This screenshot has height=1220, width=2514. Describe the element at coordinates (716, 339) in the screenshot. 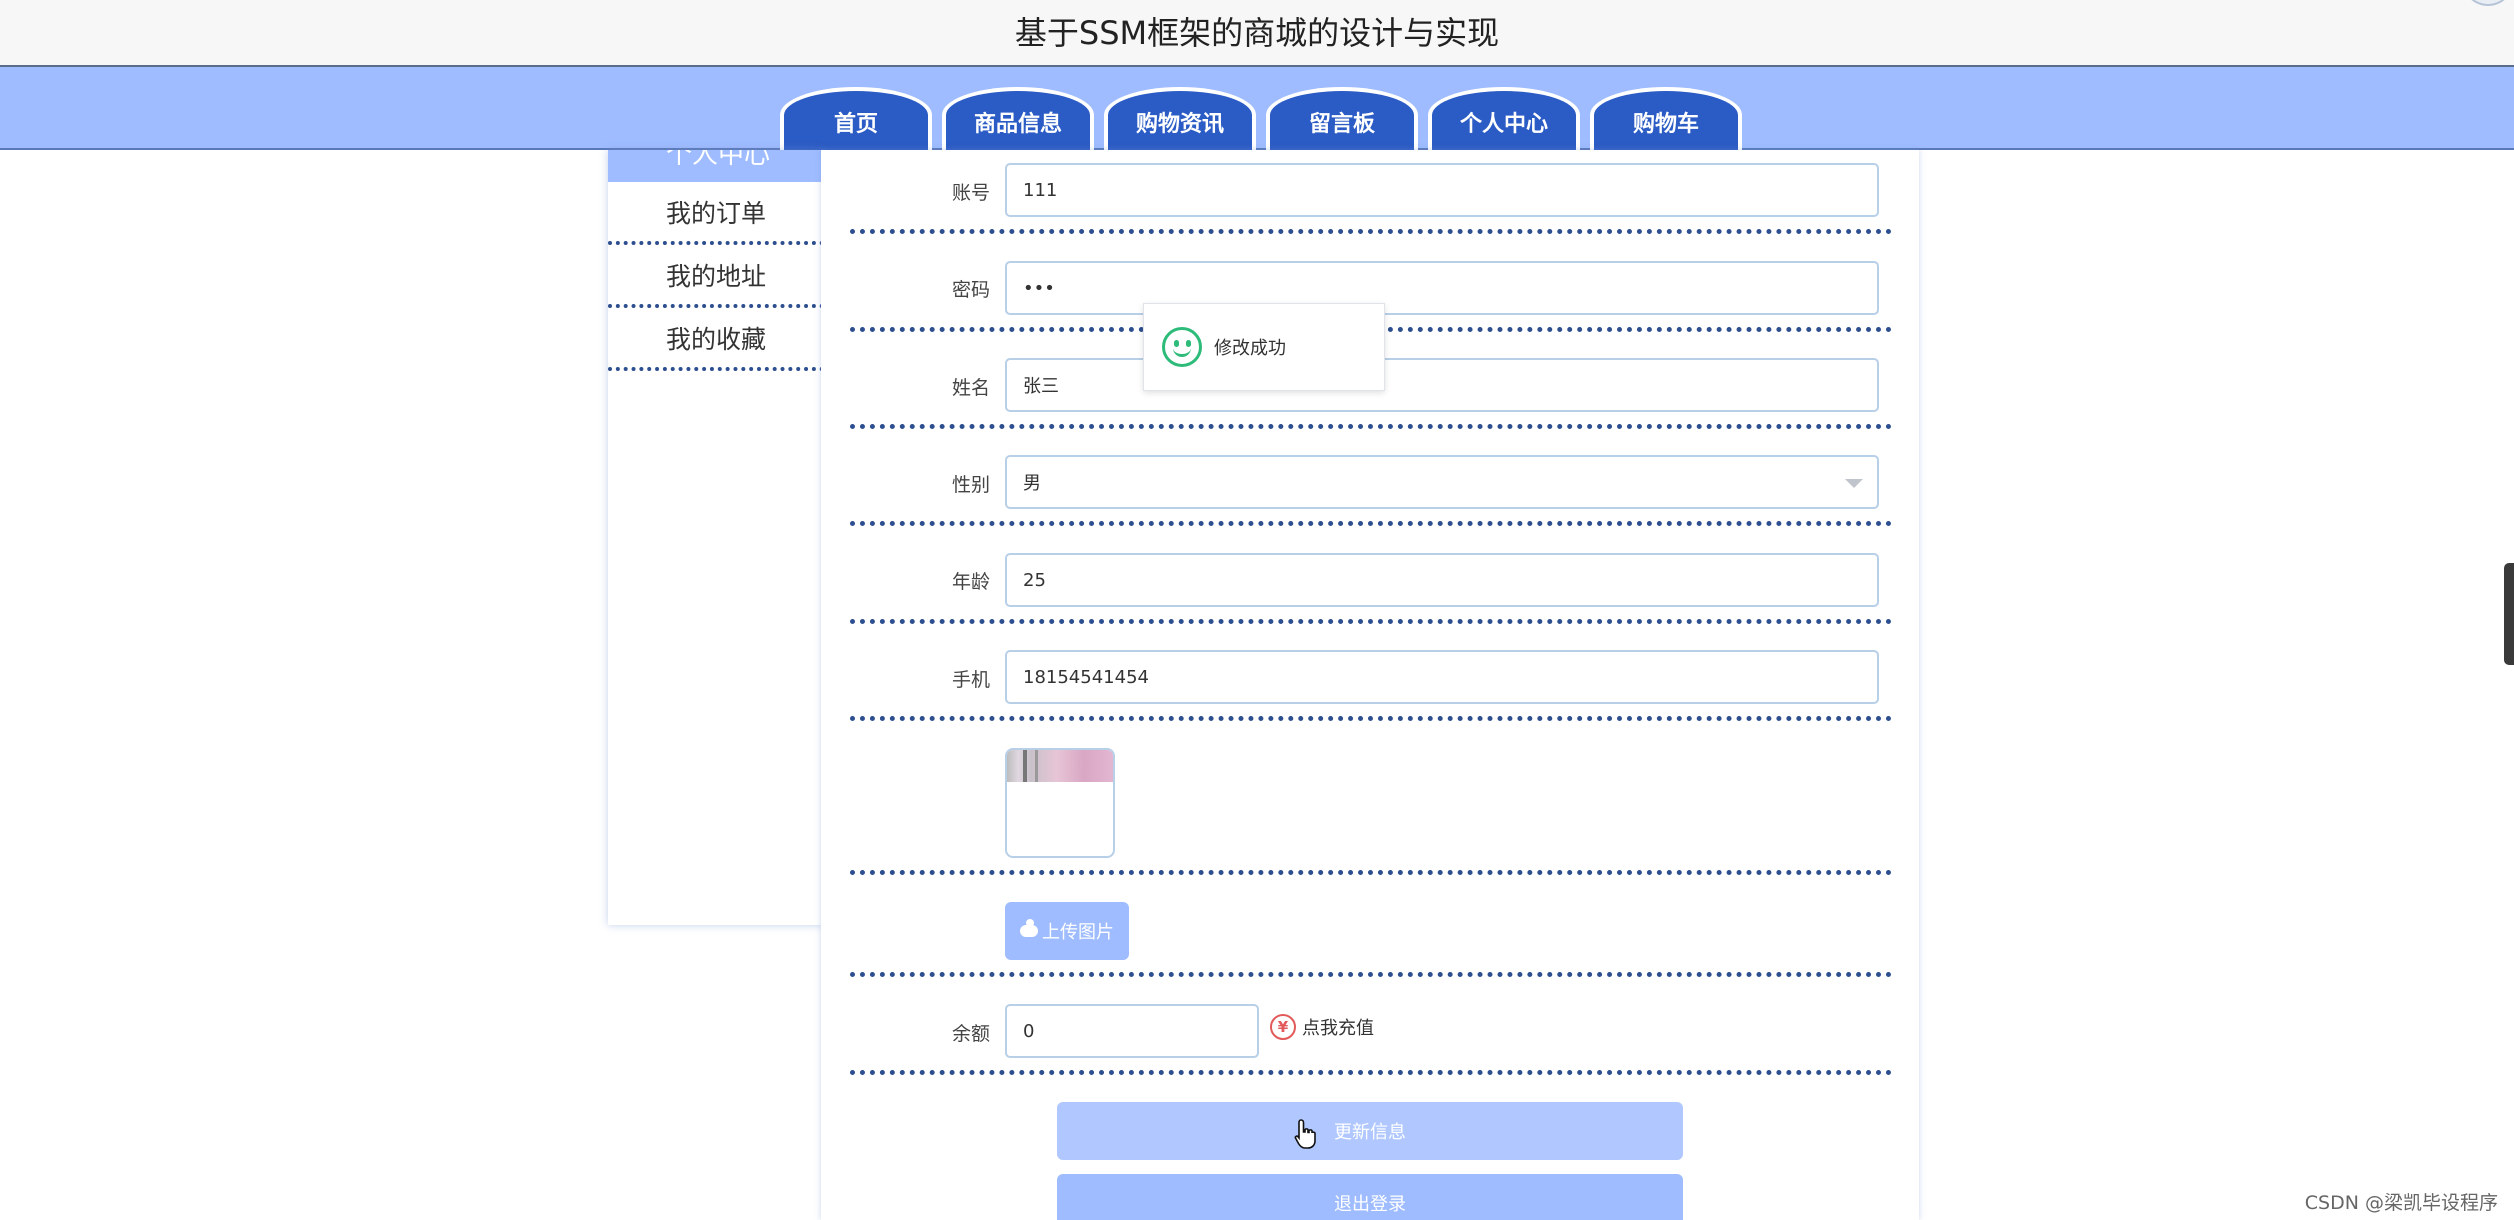

I see `sidebar-item-favorites: 我的收藏` at that location.